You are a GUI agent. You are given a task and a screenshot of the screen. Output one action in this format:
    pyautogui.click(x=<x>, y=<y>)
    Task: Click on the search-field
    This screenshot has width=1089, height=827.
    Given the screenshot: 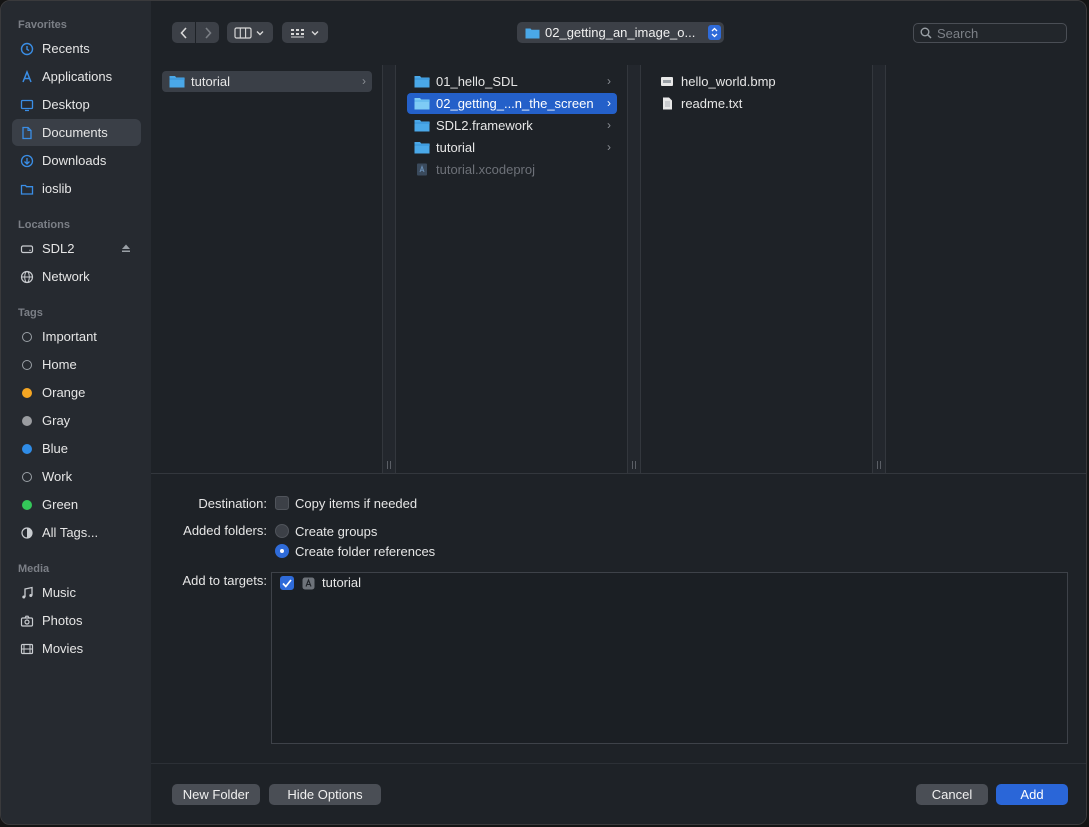 What is the action you would take?
    pyautogui.click(x=990, y=33)
    